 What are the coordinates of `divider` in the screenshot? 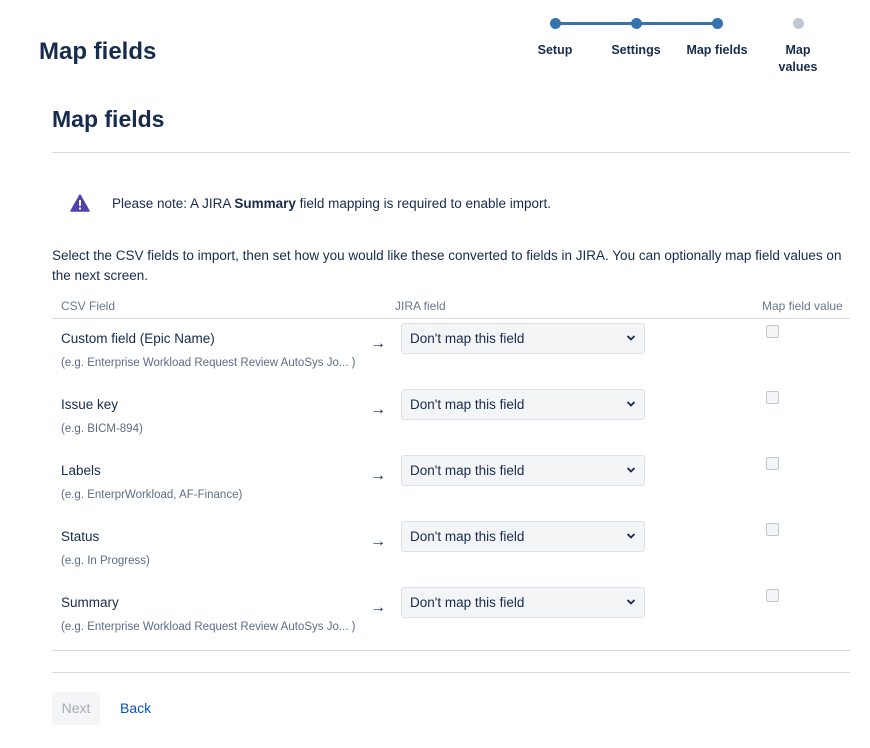 It's located at (451, 152).